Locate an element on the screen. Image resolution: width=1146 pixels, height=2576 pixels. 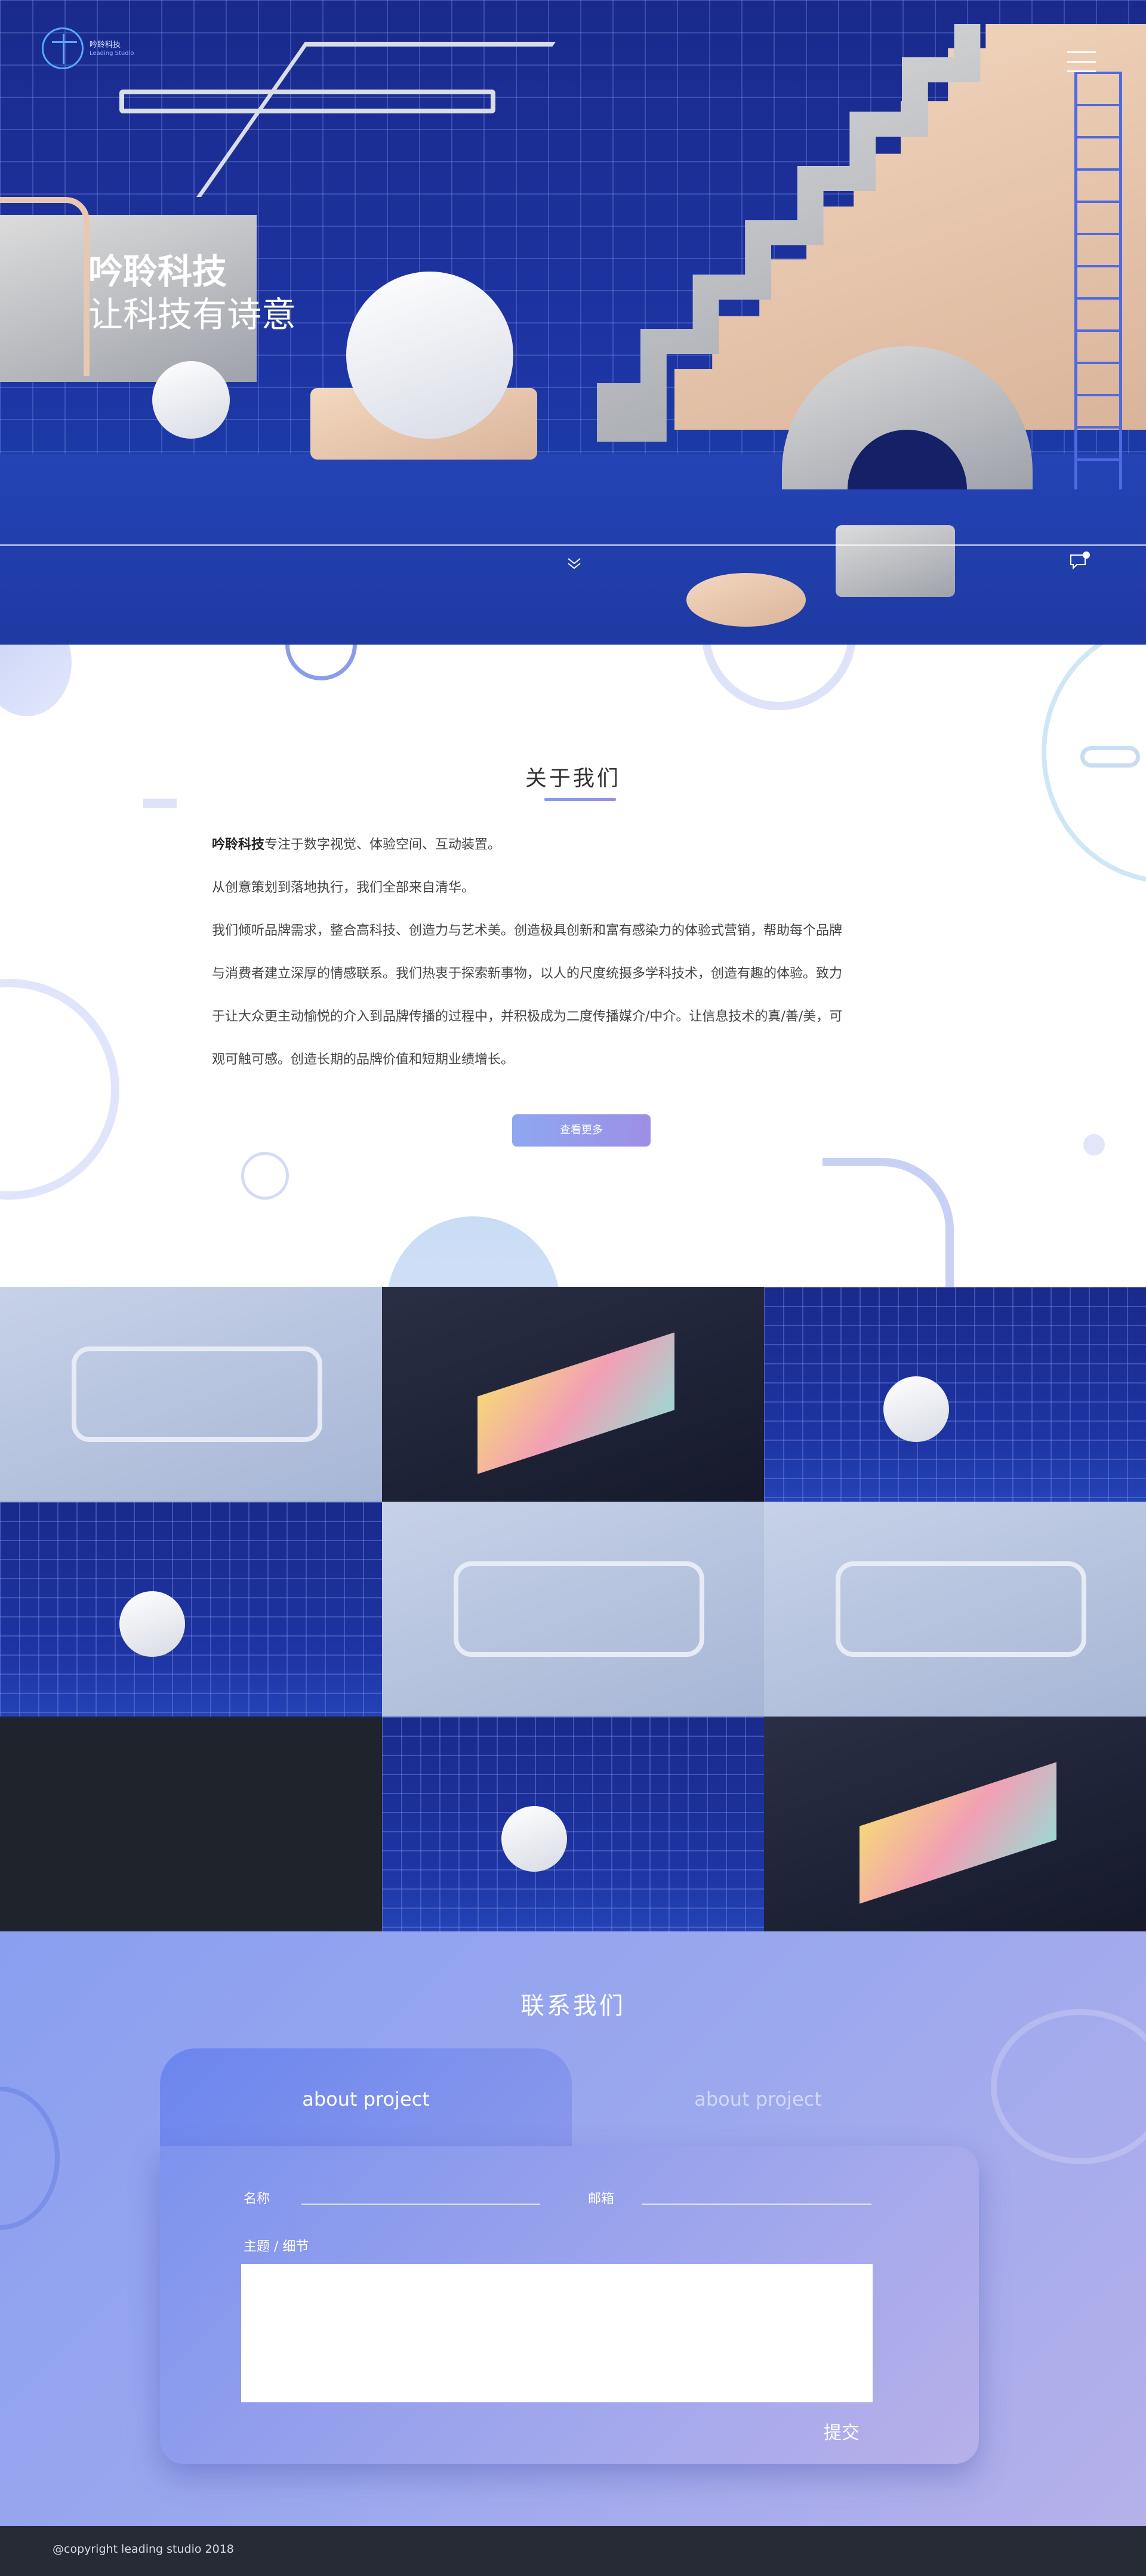
gallery-tile-empty is located at coordinates (191, 1824).